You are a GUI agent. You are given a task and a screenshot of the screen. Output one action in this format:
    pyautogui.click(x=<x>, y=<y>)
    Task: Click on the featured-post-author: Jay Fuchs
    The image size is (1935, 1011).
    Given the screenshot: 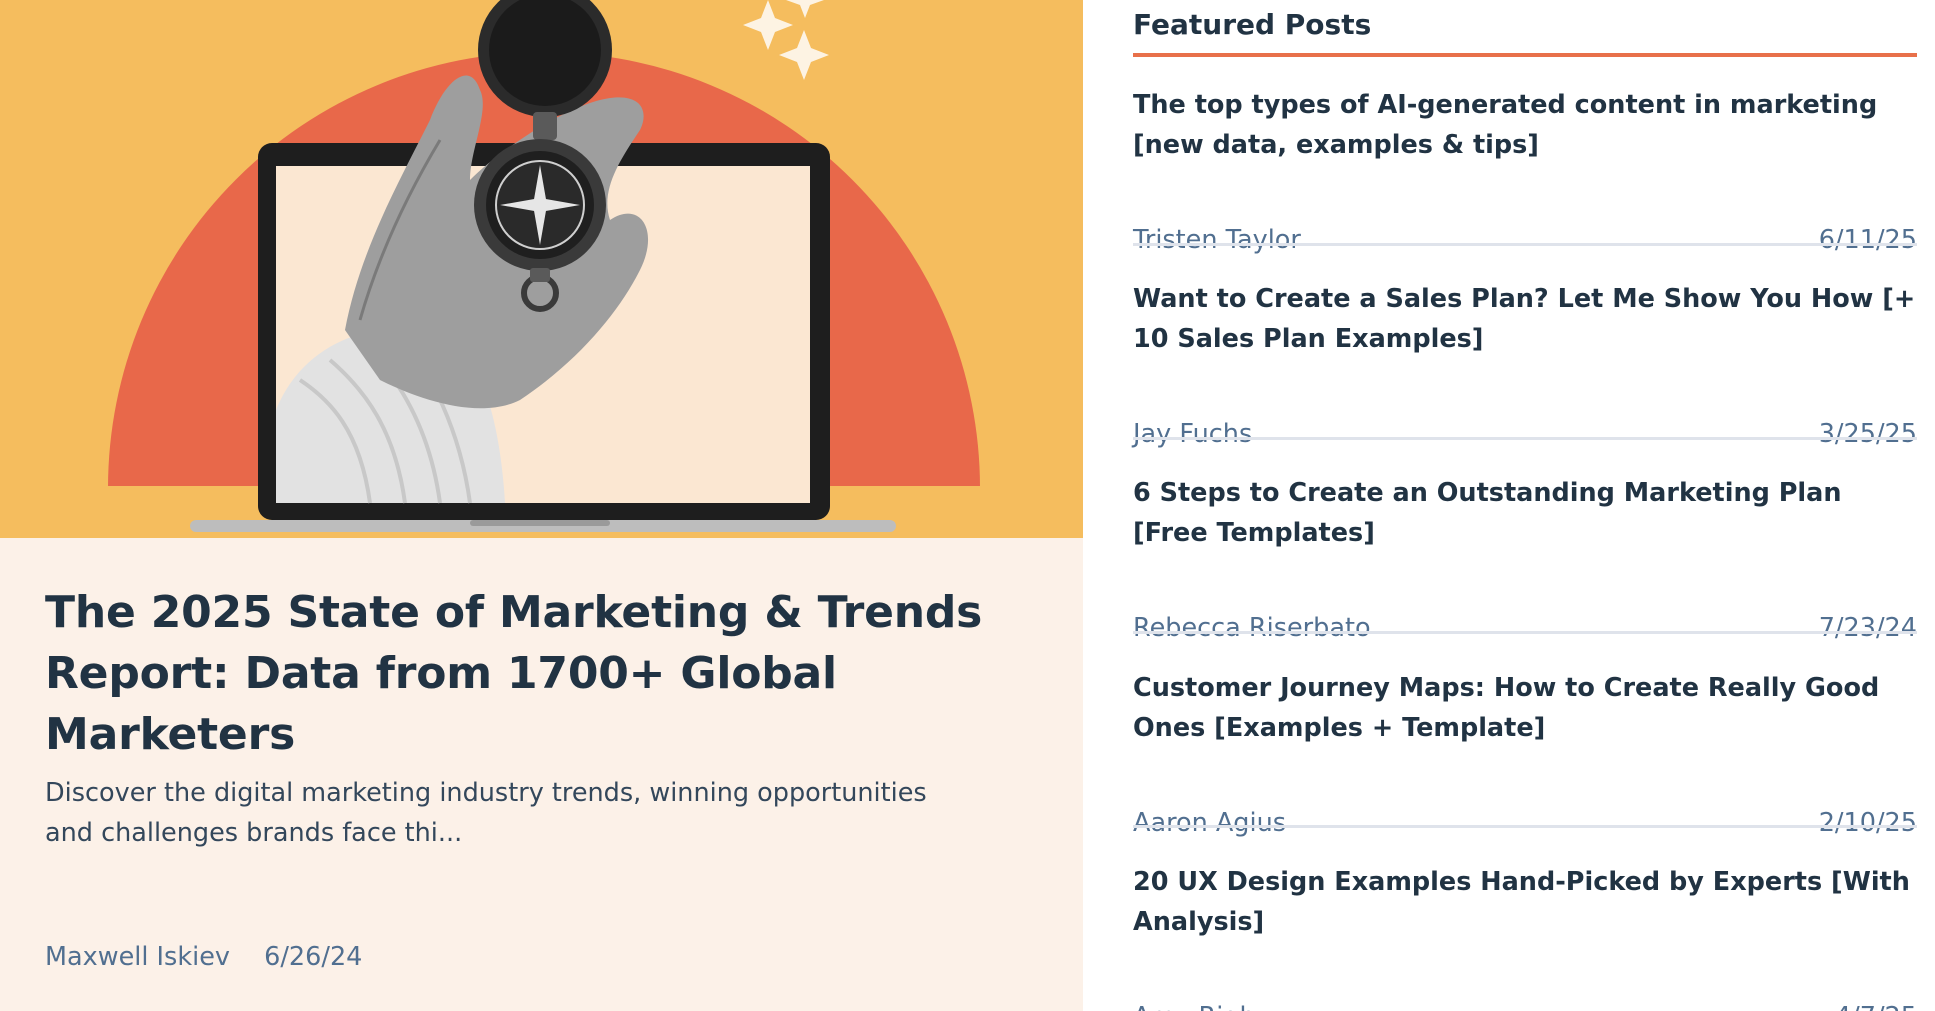 What is the action you would take?
    pyautogui.click(x=1192, y=434)
    